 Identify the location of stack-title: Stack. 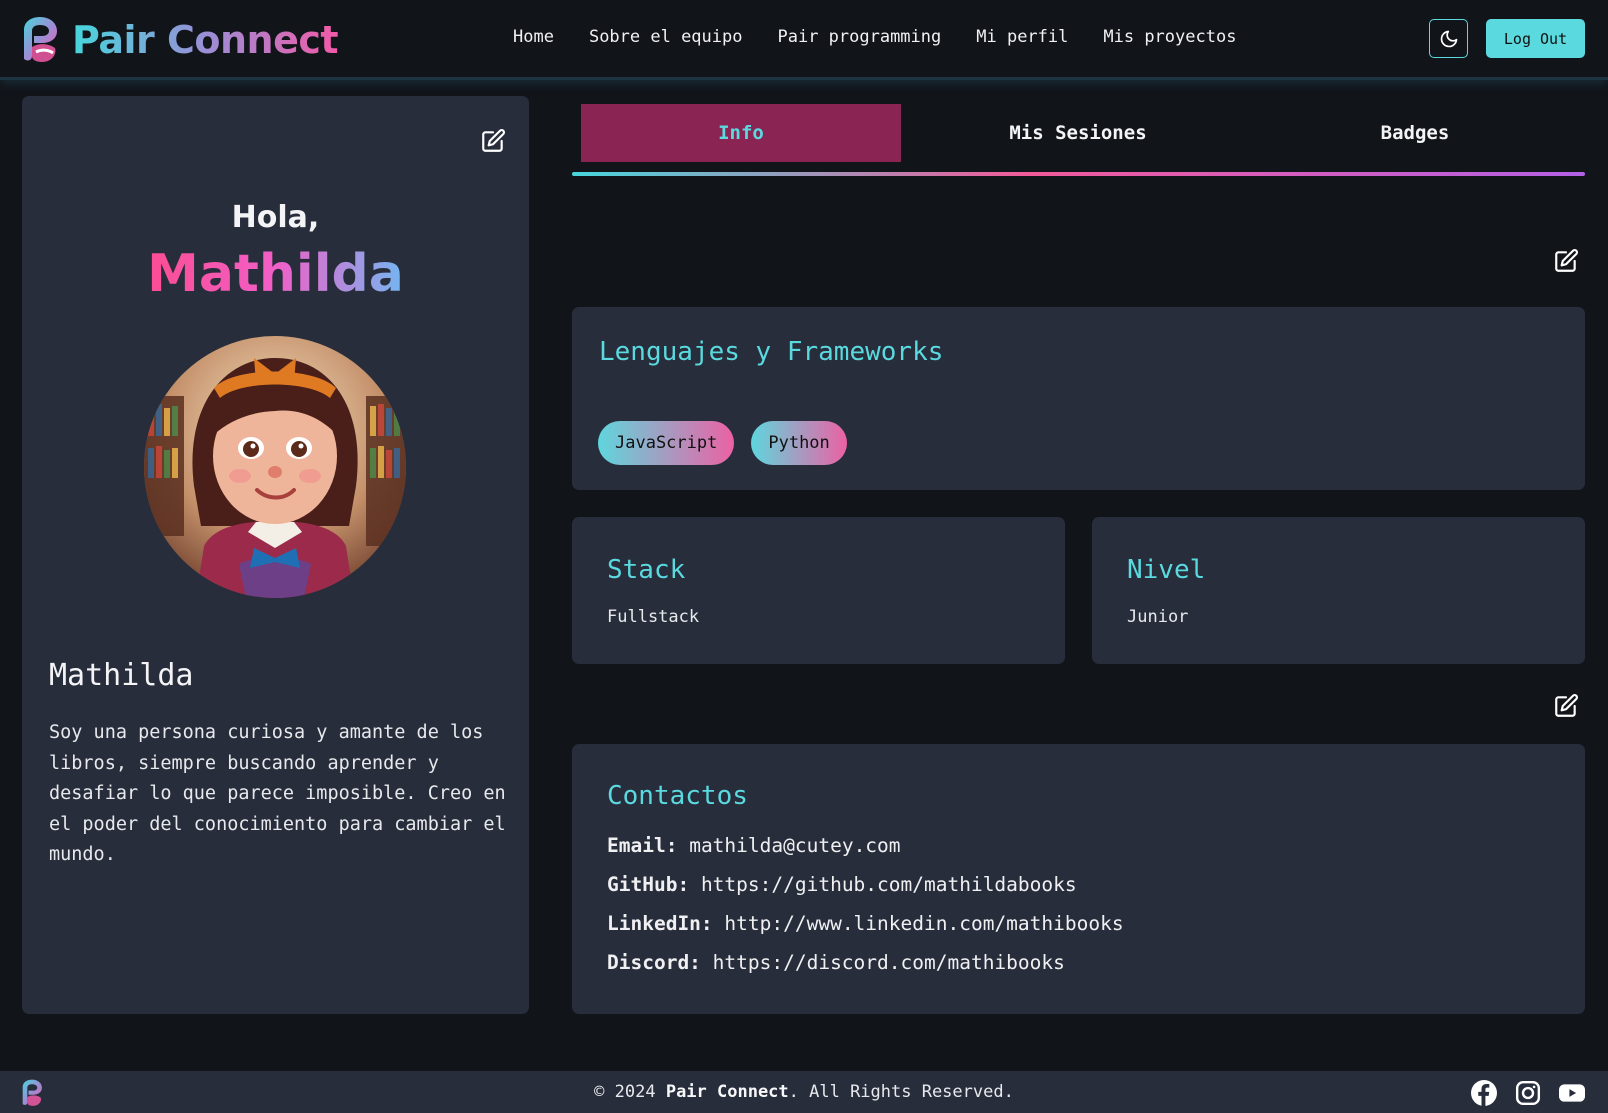
(646, 570).